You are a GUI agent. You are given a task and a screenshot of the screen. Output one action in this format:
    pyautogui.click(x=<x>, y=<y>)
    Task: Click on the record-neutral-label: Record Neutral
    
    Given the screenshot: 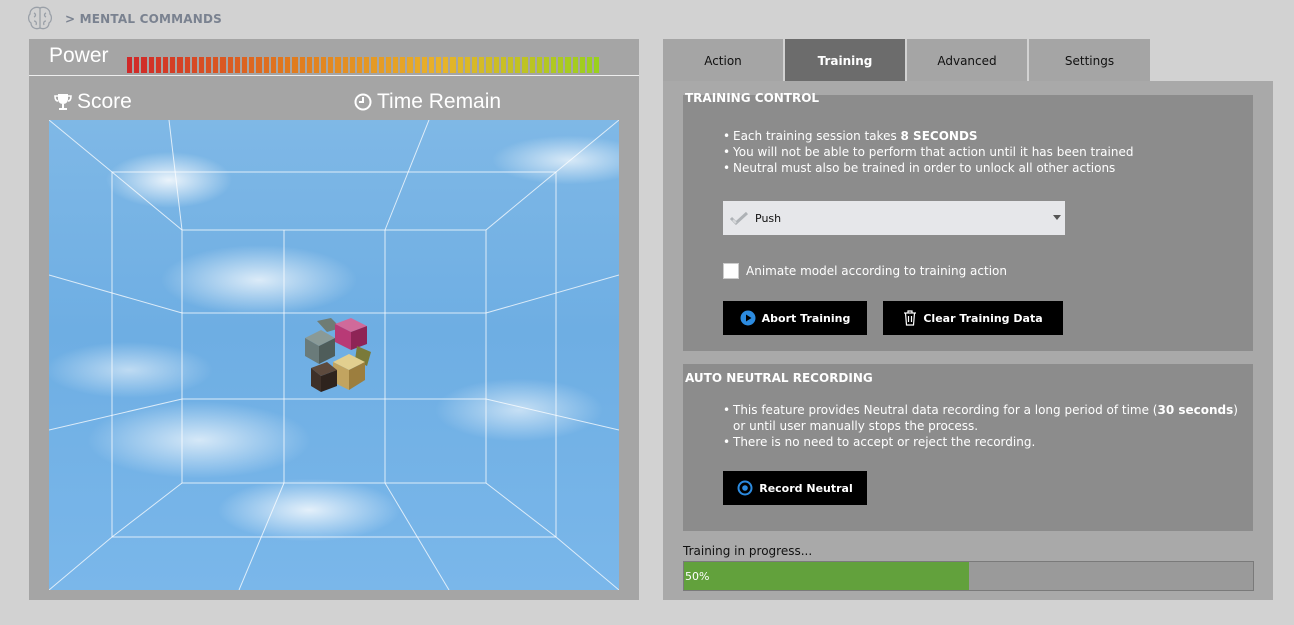 What is the action you would take?
    pyautogui.click(x=806, y=488)
    